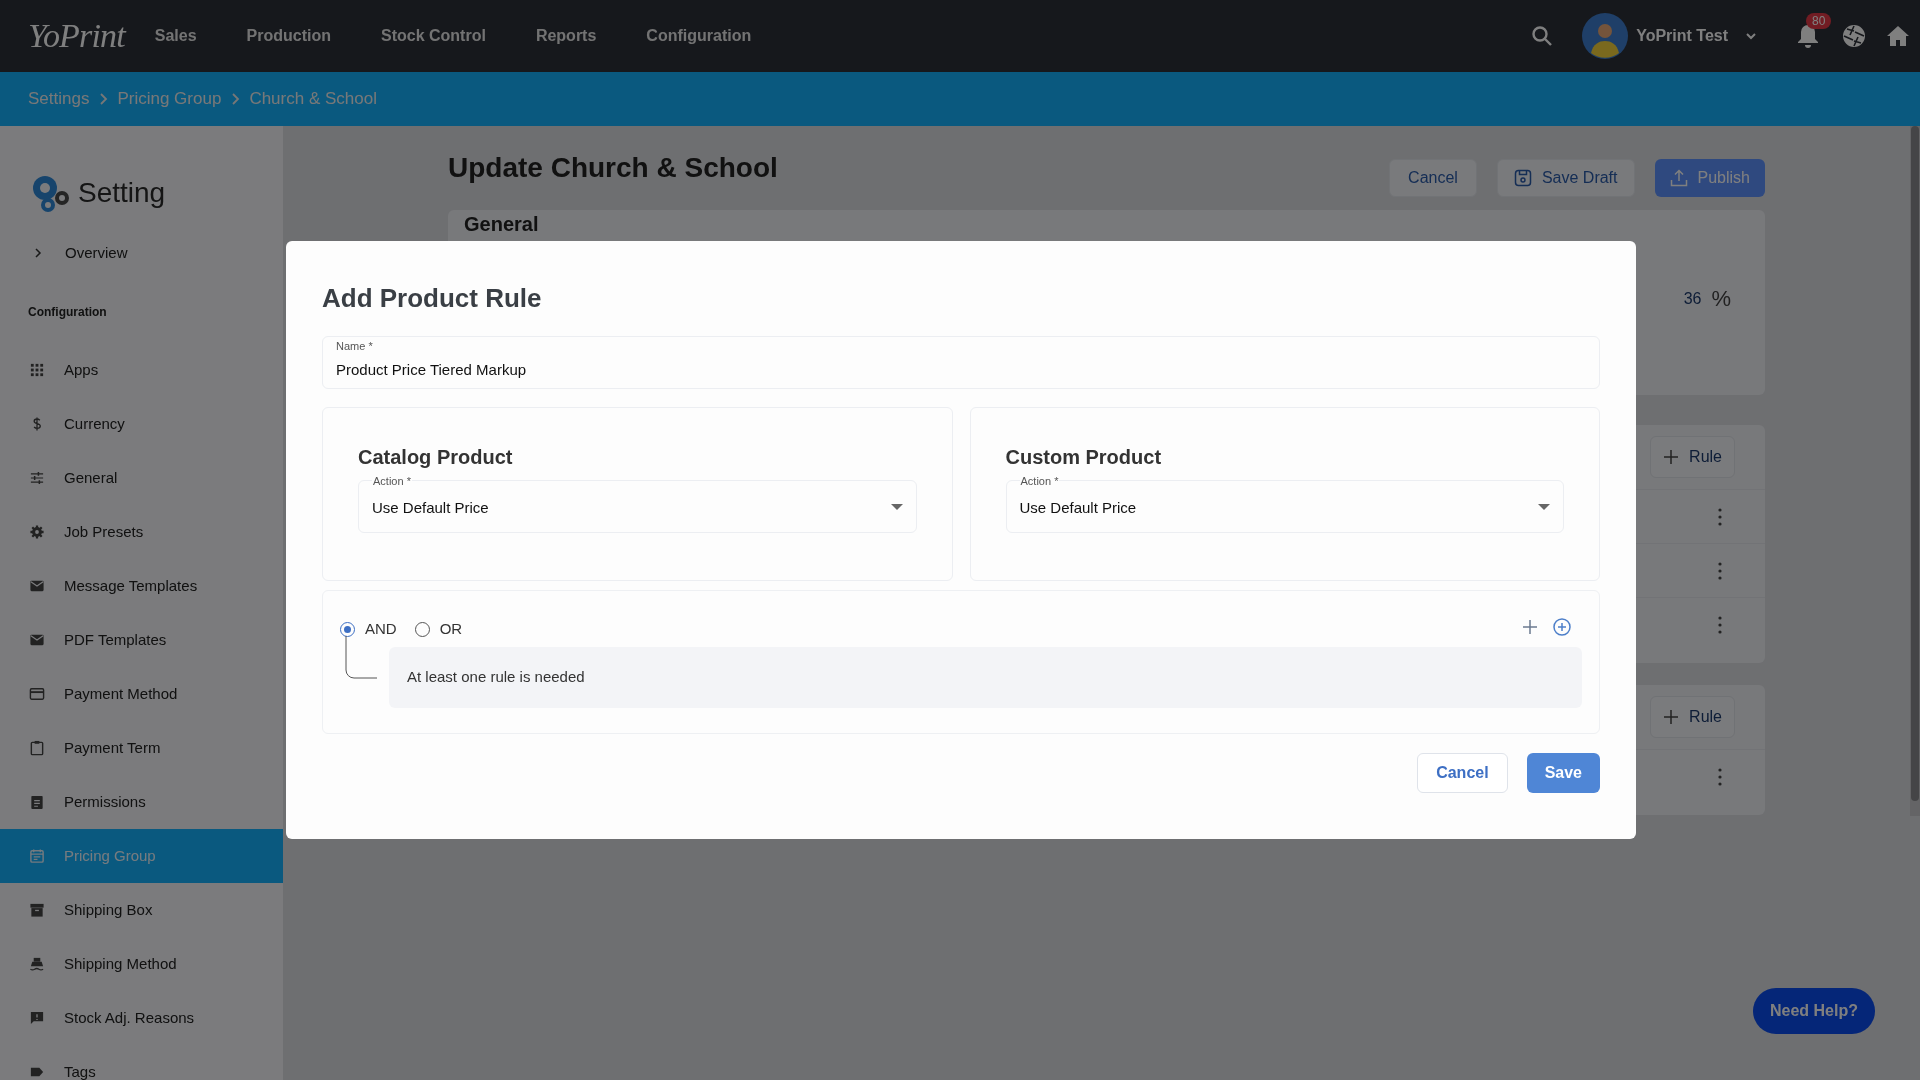  What do you see at coordinates (141, 424) in the screenshot?
I see `sidebar-item: Currency` at bounding box center [141, 424].